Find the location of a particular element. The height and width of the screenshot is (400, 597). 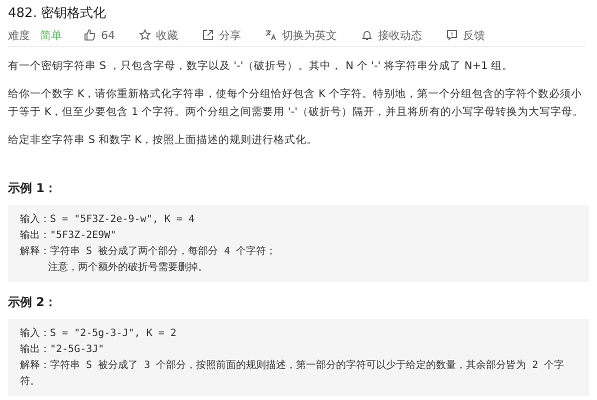

example-line: 解释：字符串 S 被分成了 3 个部分，按照前面的规则描述，第一部分的字符可以少于给定的数量，其余部分皆为 2 个字符。 is located at coordinates (293, 373).